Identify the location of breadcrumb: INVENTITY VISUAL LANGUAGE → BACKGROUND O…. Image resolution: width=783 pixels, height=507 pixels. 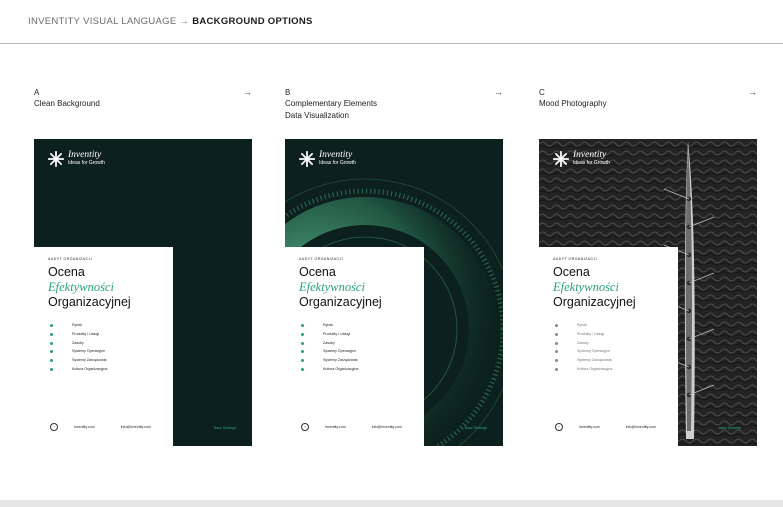
(170, 21).